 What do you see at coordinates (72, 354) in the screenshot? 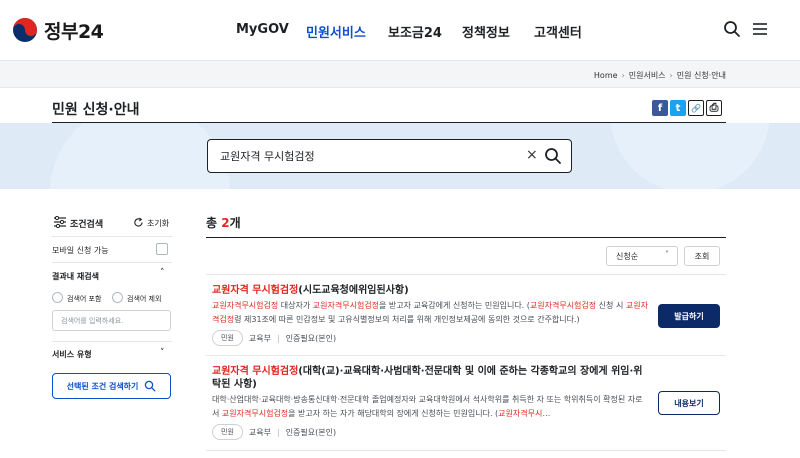
I see `service-type-label: 서비스 유형` at bounding box center [72, 354].